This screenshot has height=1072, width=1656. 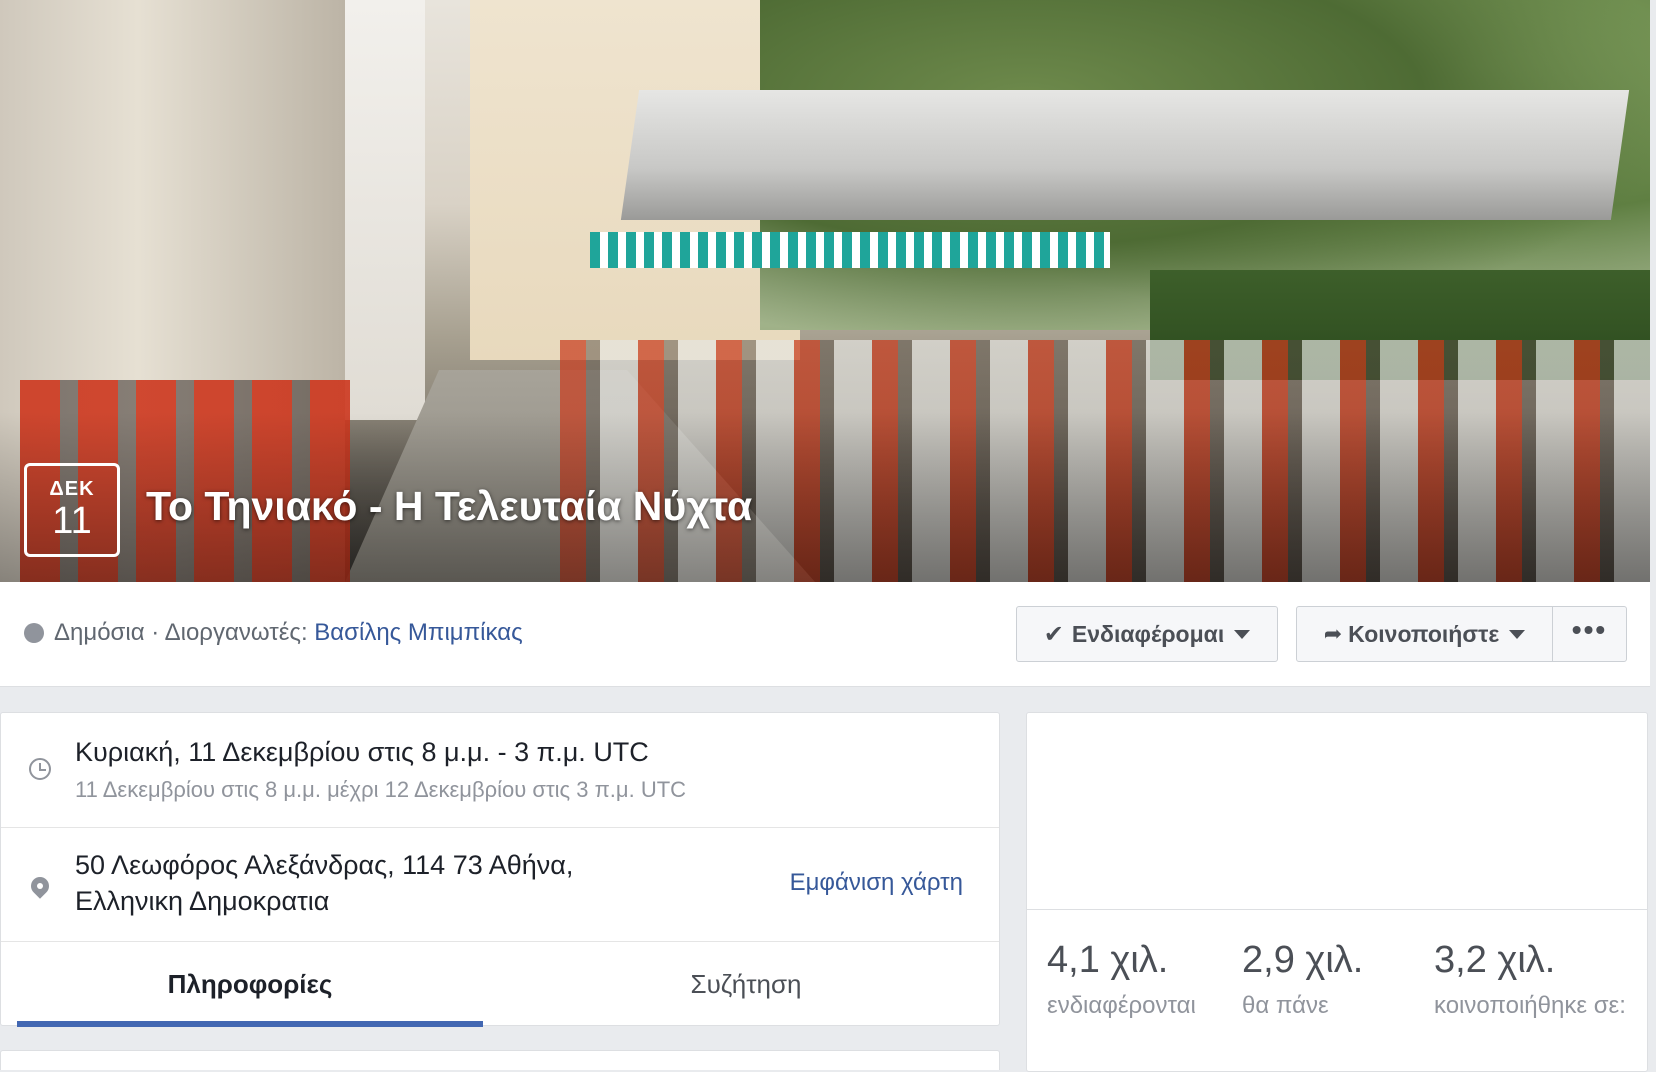 What do you see at coordinates (250, 984) in the screenshot?
I see `tab-info: Πληροφορίες` at bounding box center [250, 984].